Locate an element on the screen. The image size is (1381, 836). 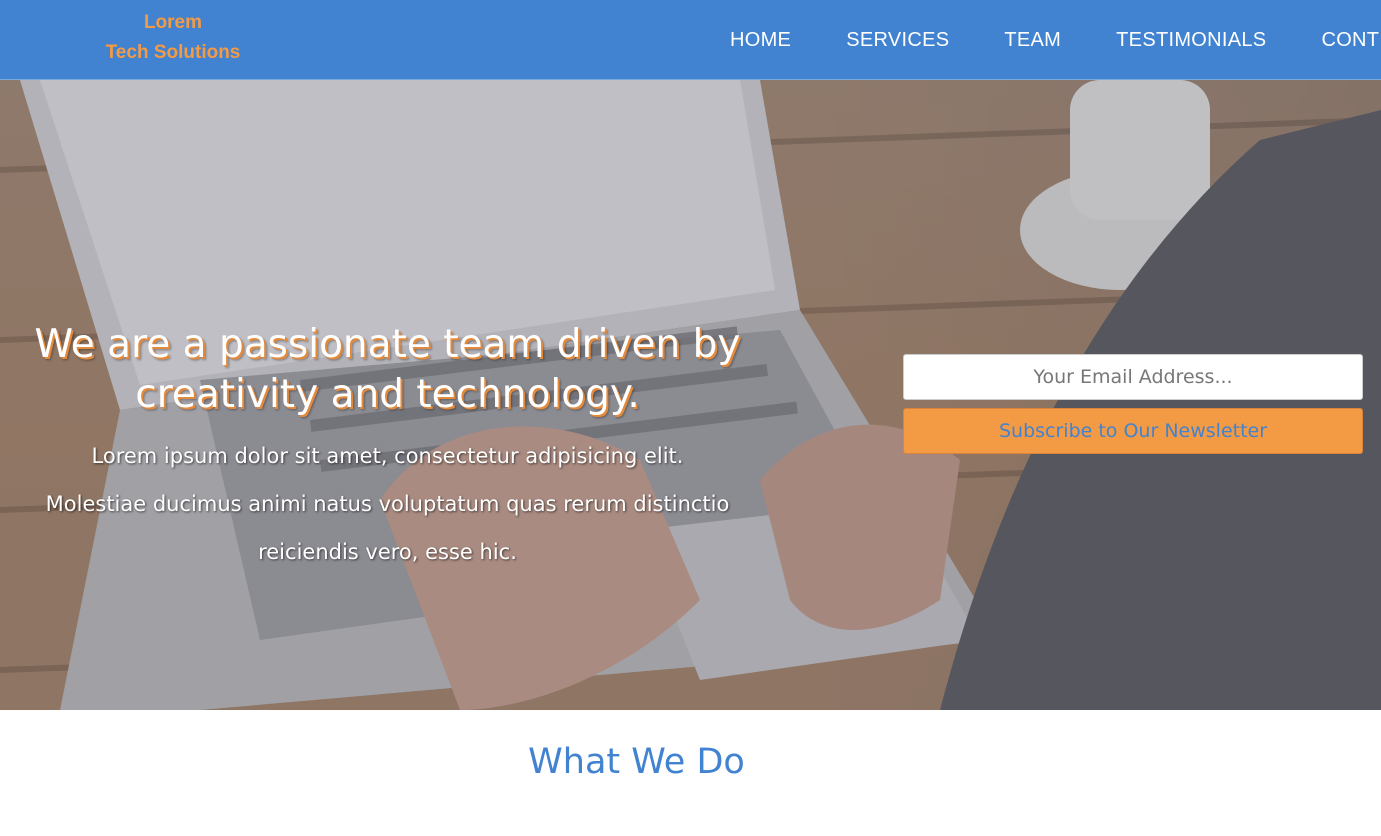
section-title-what-we-do: What We Do is located at coordinates (636, 762).